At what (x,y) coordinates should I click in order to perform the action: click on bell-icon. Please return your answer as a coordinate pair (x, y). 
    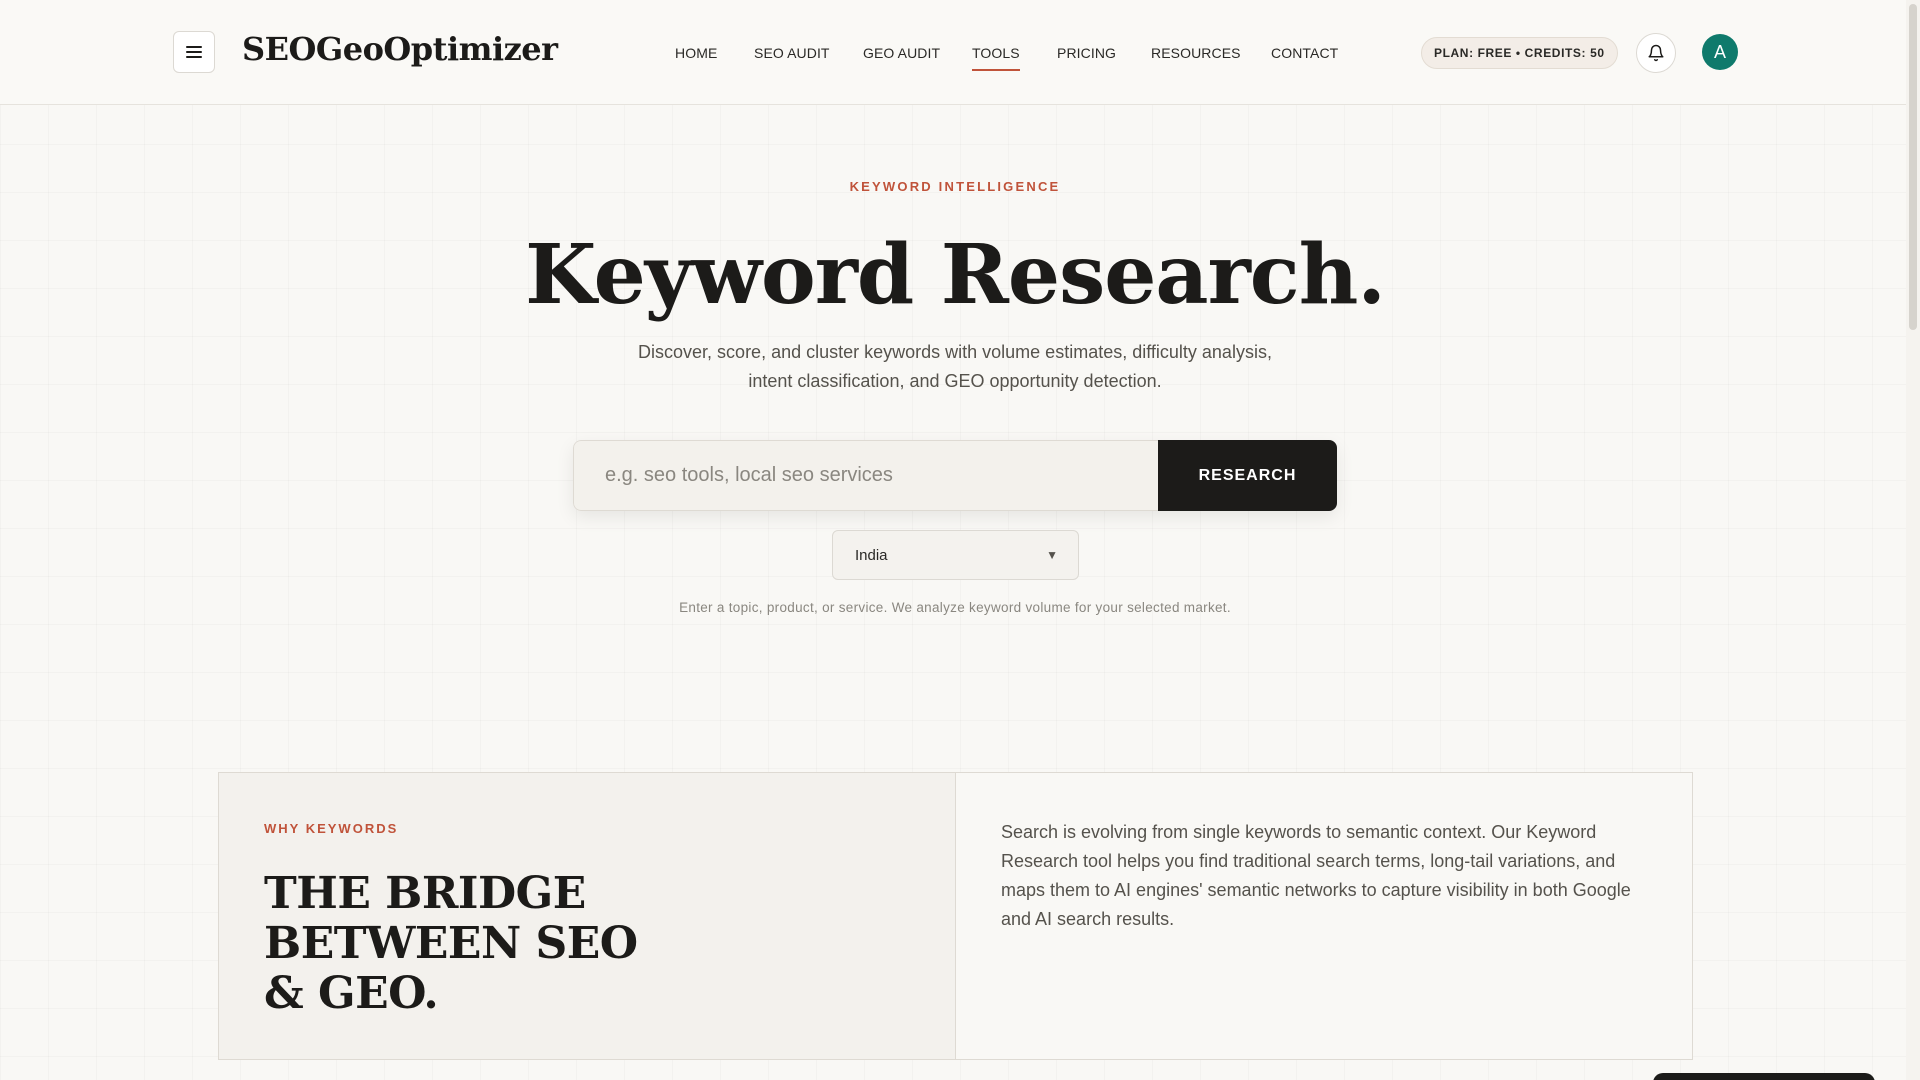
    Looking at the image, I should click on (1656, 53).